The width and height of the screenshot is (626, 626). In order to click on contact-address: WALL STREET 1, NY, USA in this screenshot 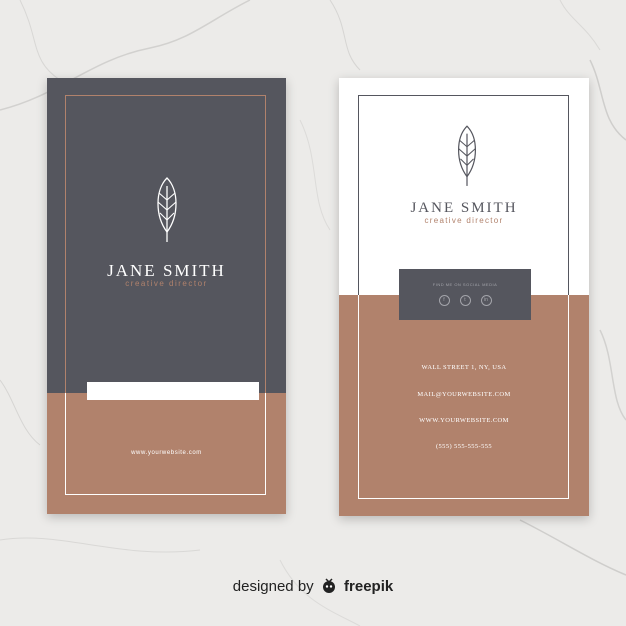, I will do `click(464, 367)`.